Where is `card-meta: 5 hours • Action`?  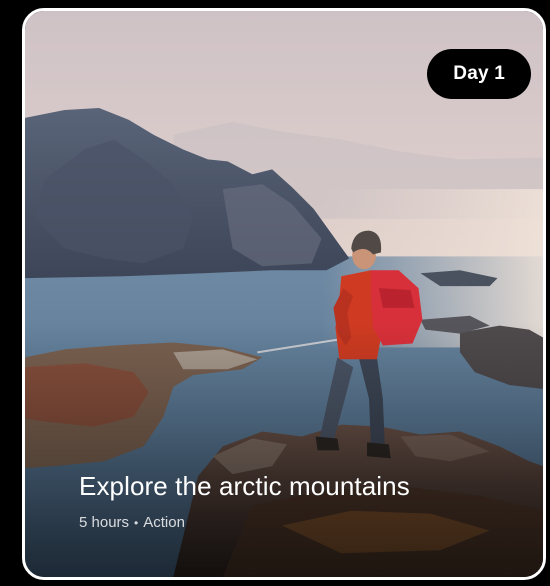 card-meta: 5 hours • Action is located at coordinates (301, 523).